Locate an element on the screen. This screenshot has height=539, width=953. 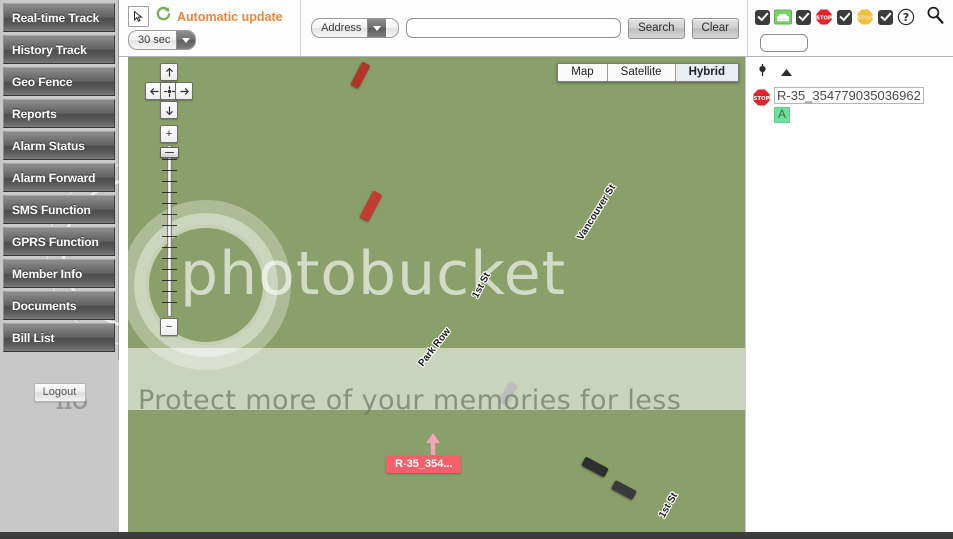
search-type-select: Address is located at coordinates (355, 28).